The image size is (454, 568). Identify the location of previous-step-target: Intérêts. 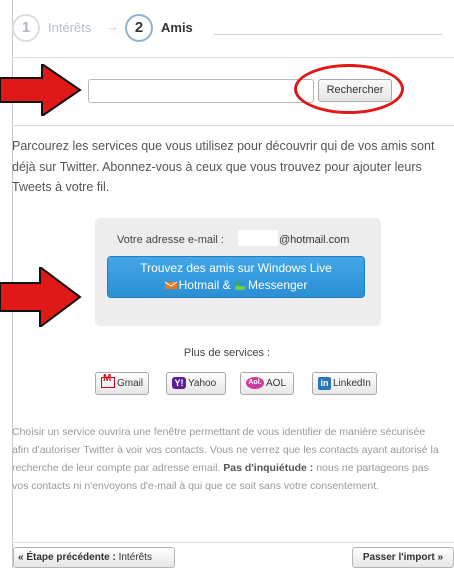
(135, 557).